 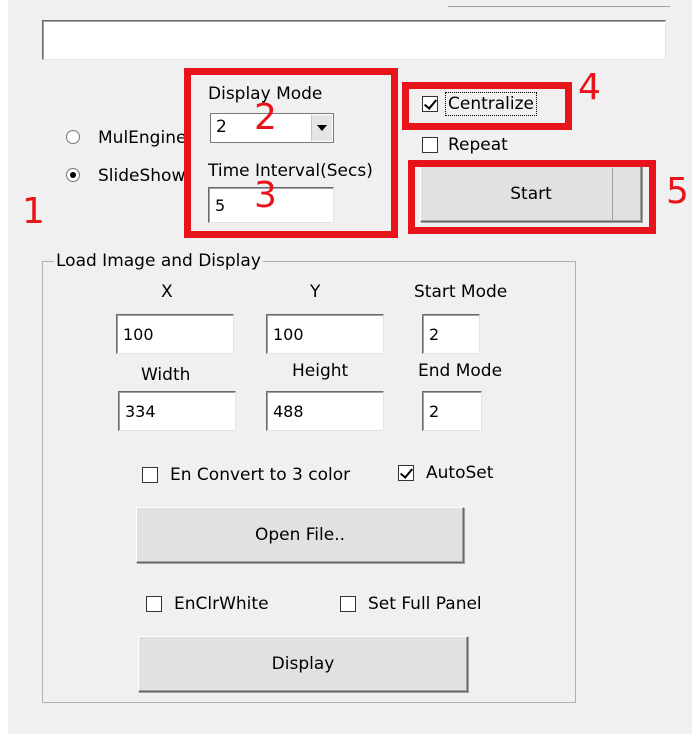 I want to click on enclrwhite-checkbox, so click(x=154, y=604).